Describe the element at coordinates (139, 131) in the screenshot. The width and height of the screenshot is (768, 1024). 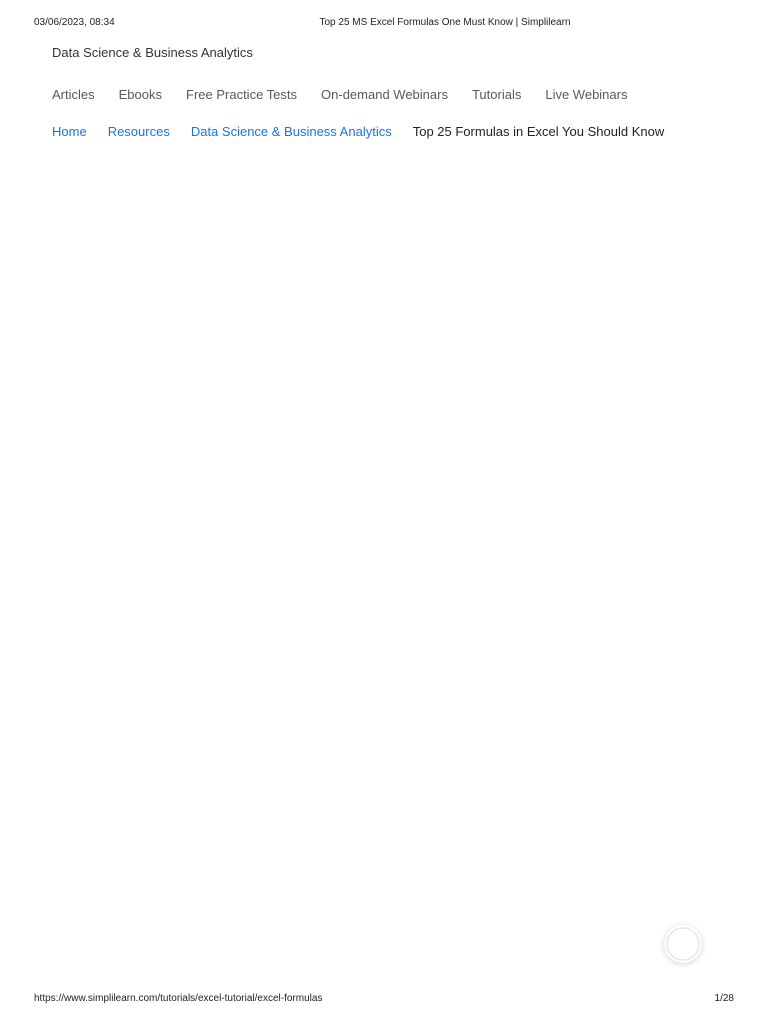
I see `breadcrumb-resources: Resources` at that location.